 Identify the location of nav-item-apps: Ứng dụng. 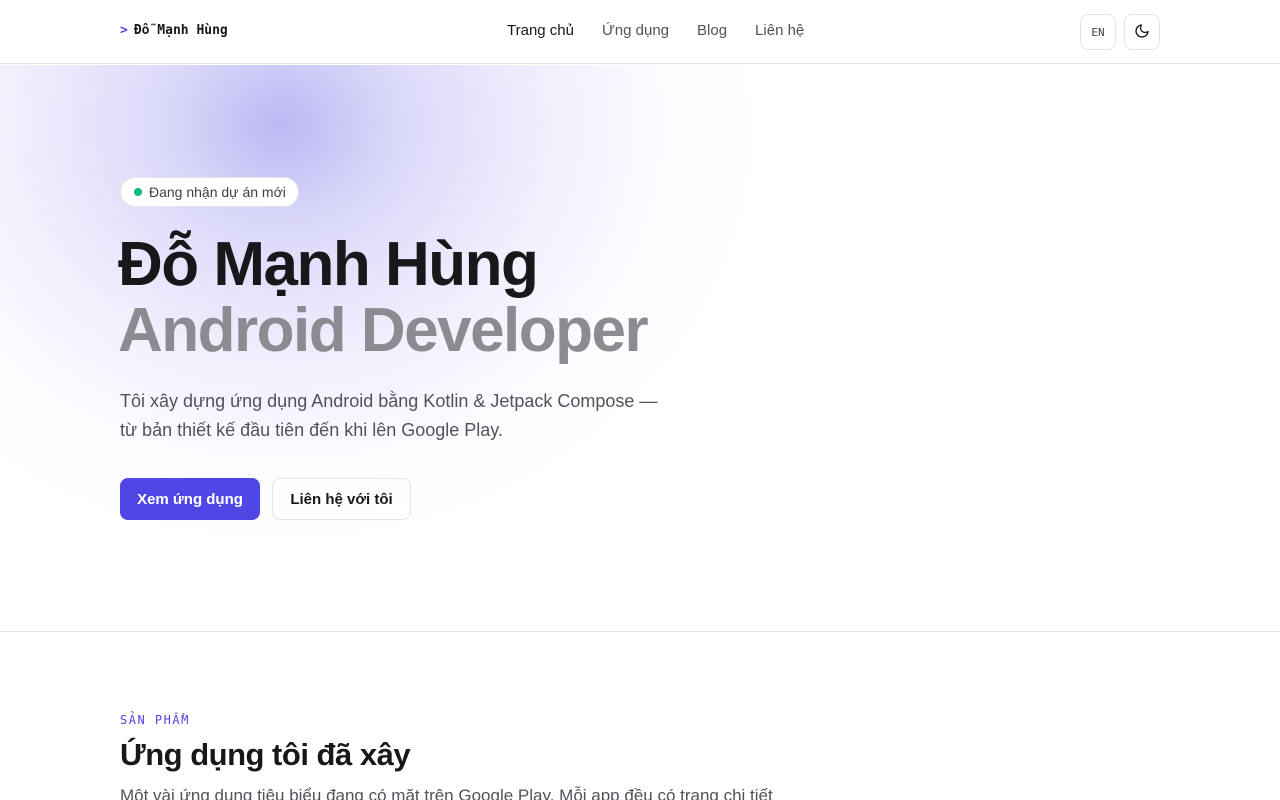
(635, 30).